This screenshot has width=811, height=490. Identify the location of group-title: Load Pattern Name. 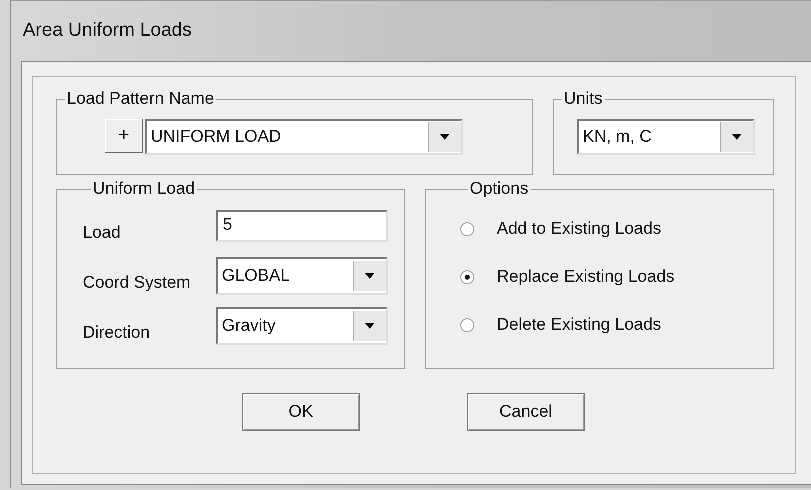
(141, 99).